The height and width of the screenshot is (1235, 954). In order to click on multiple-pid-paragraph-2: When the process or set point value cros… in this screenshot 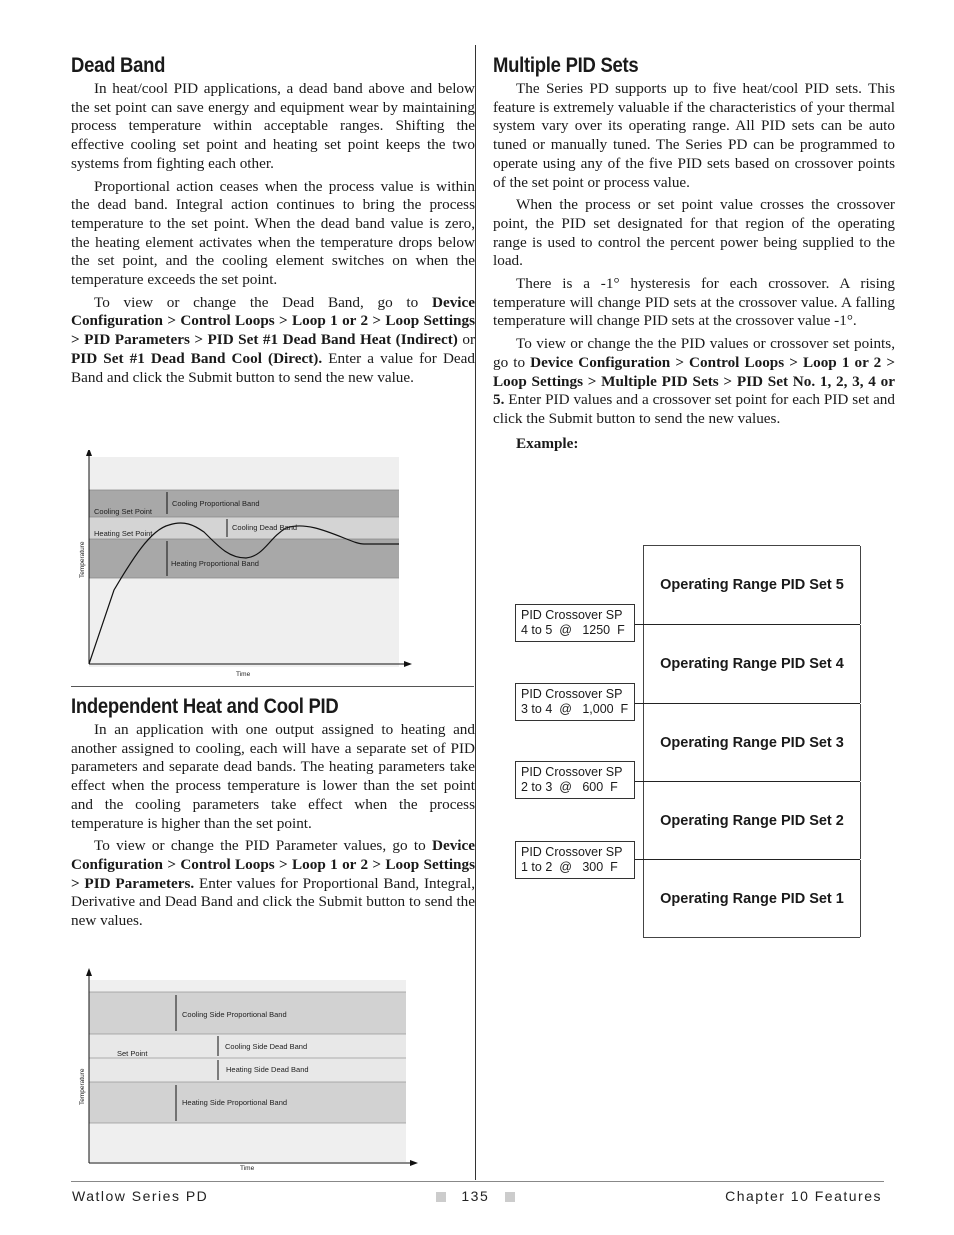, I will do `click(694, 233)`.